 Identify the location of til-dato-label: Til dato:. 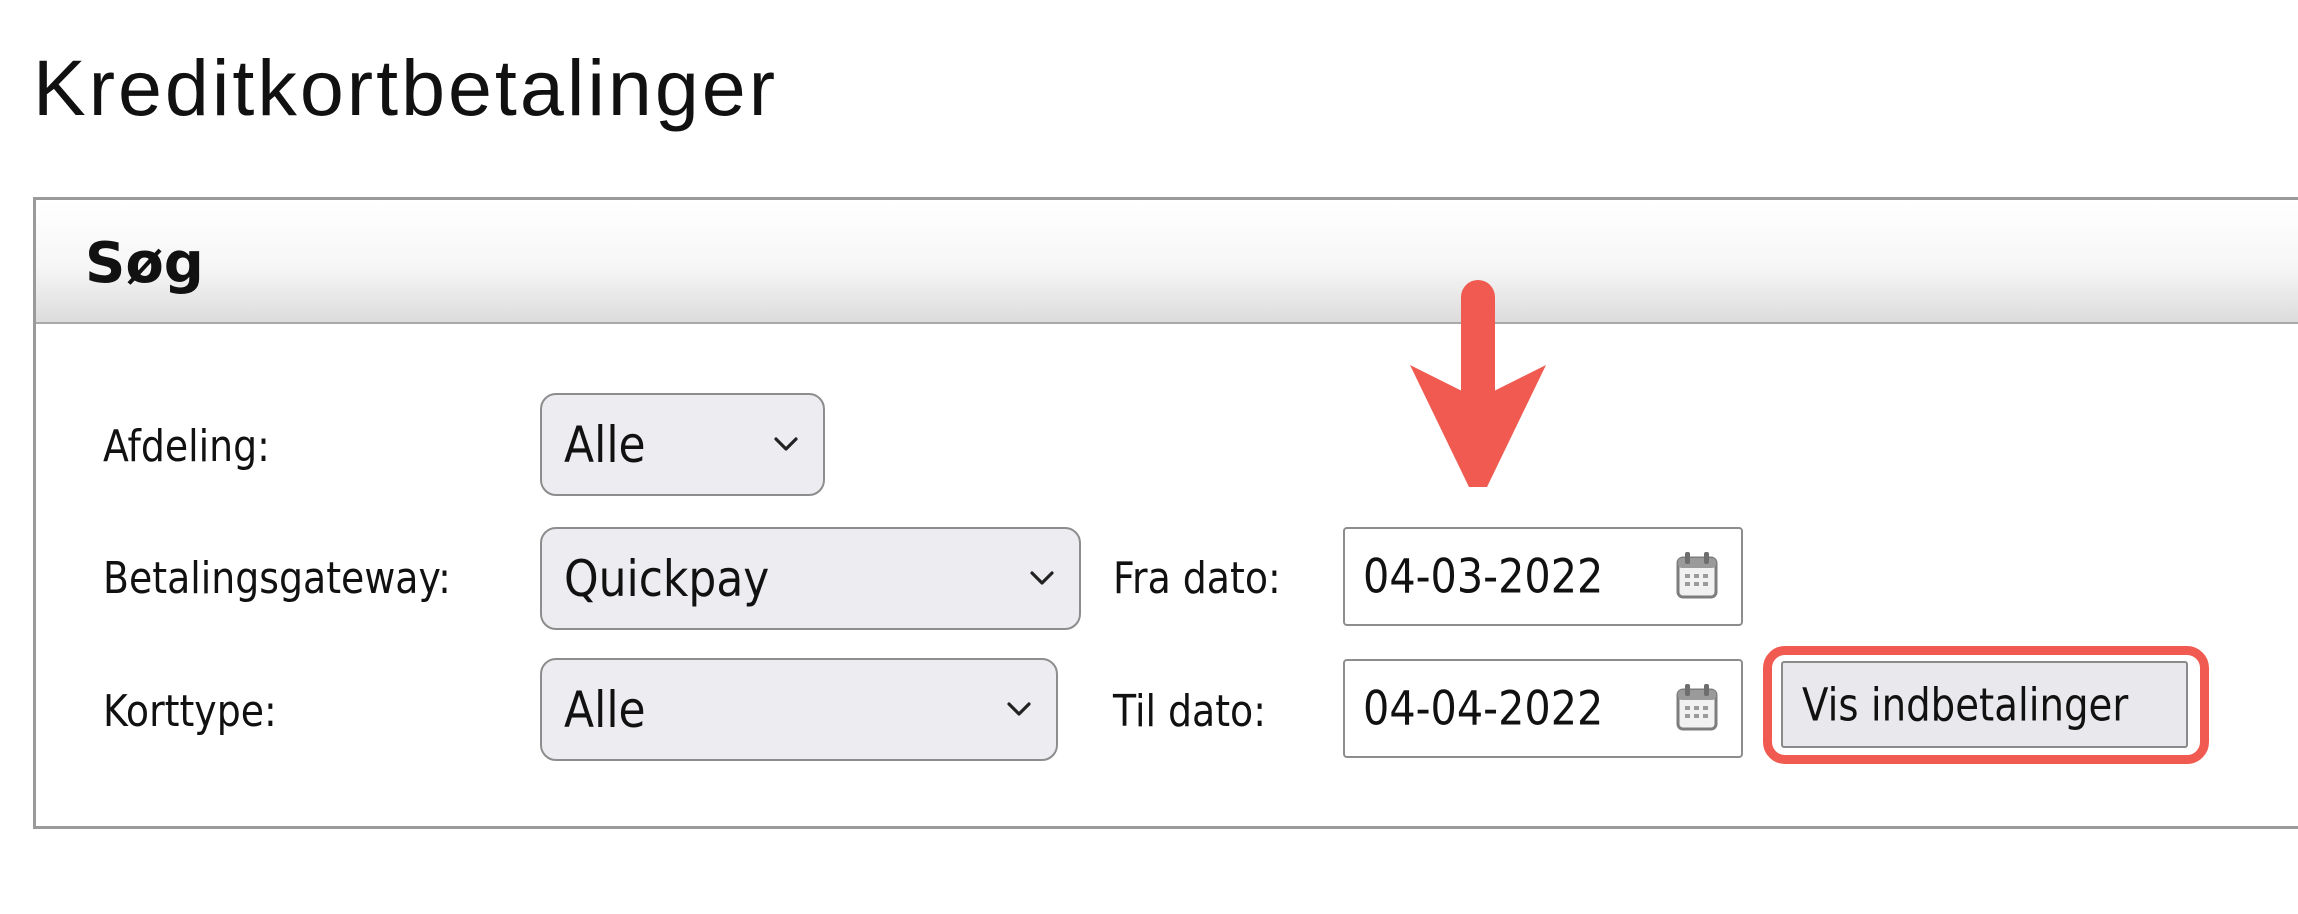
(1189, 711).